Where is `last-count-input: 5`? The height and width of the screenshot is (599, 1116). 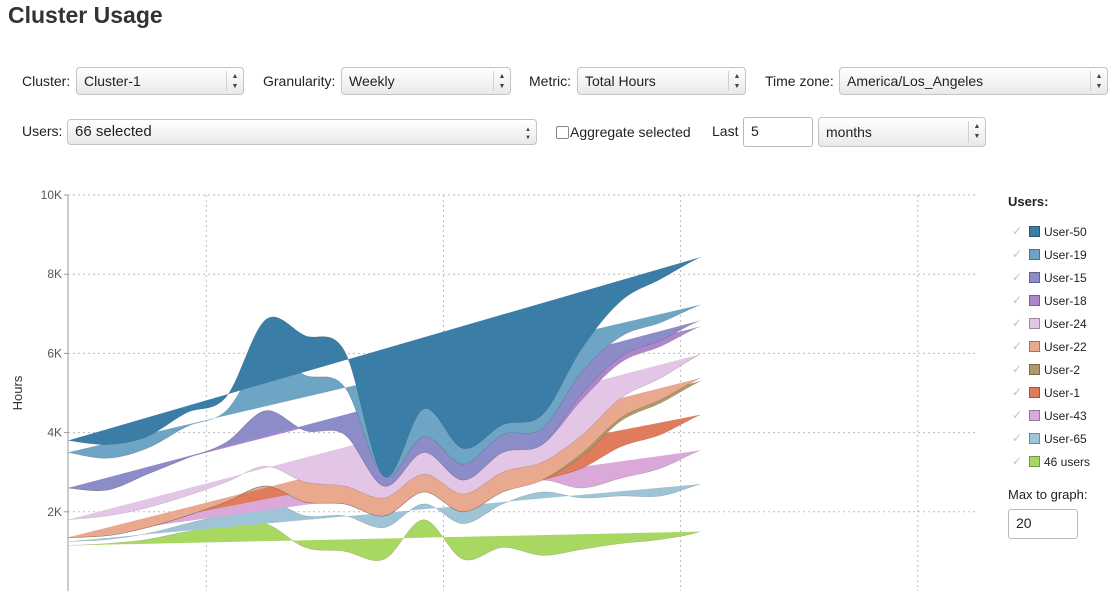
last-count-input: 5 is located at coordinates (778, 132).